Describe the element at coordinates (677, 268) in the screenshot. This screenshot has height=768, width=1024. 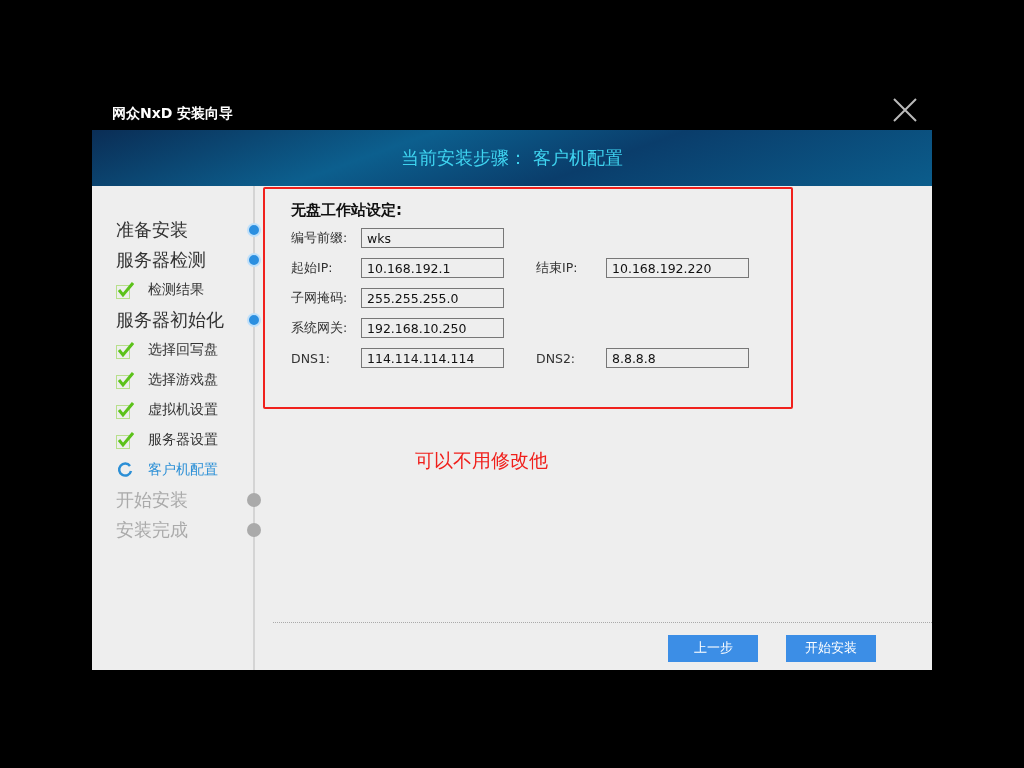
I see `input-field: 10.168.192.220` at that location.